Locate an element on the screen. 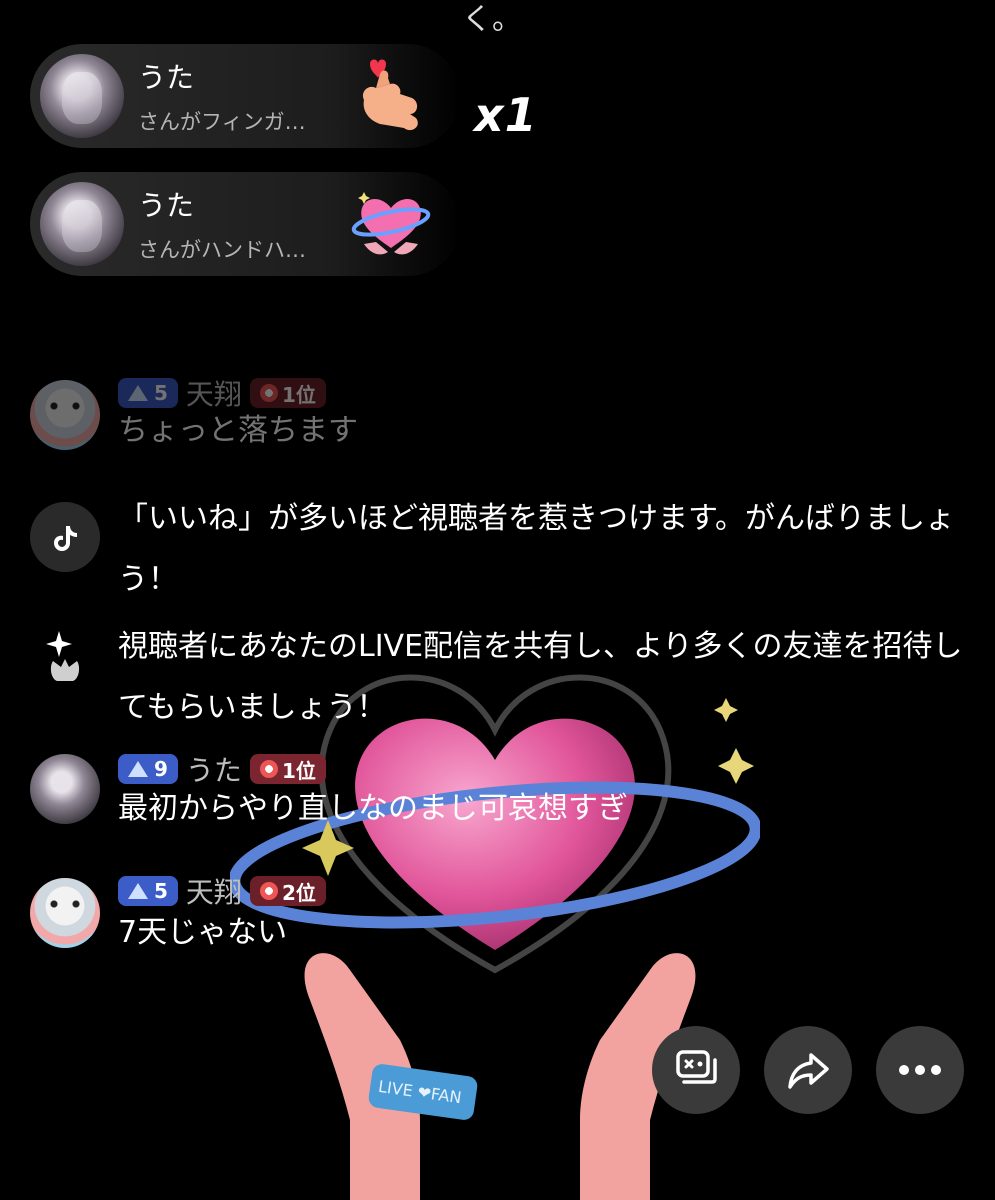 Image resolution: width=995 pixels, height=1200 pixels. top-fragment-text: く。 is located at coordinates (492, 19).